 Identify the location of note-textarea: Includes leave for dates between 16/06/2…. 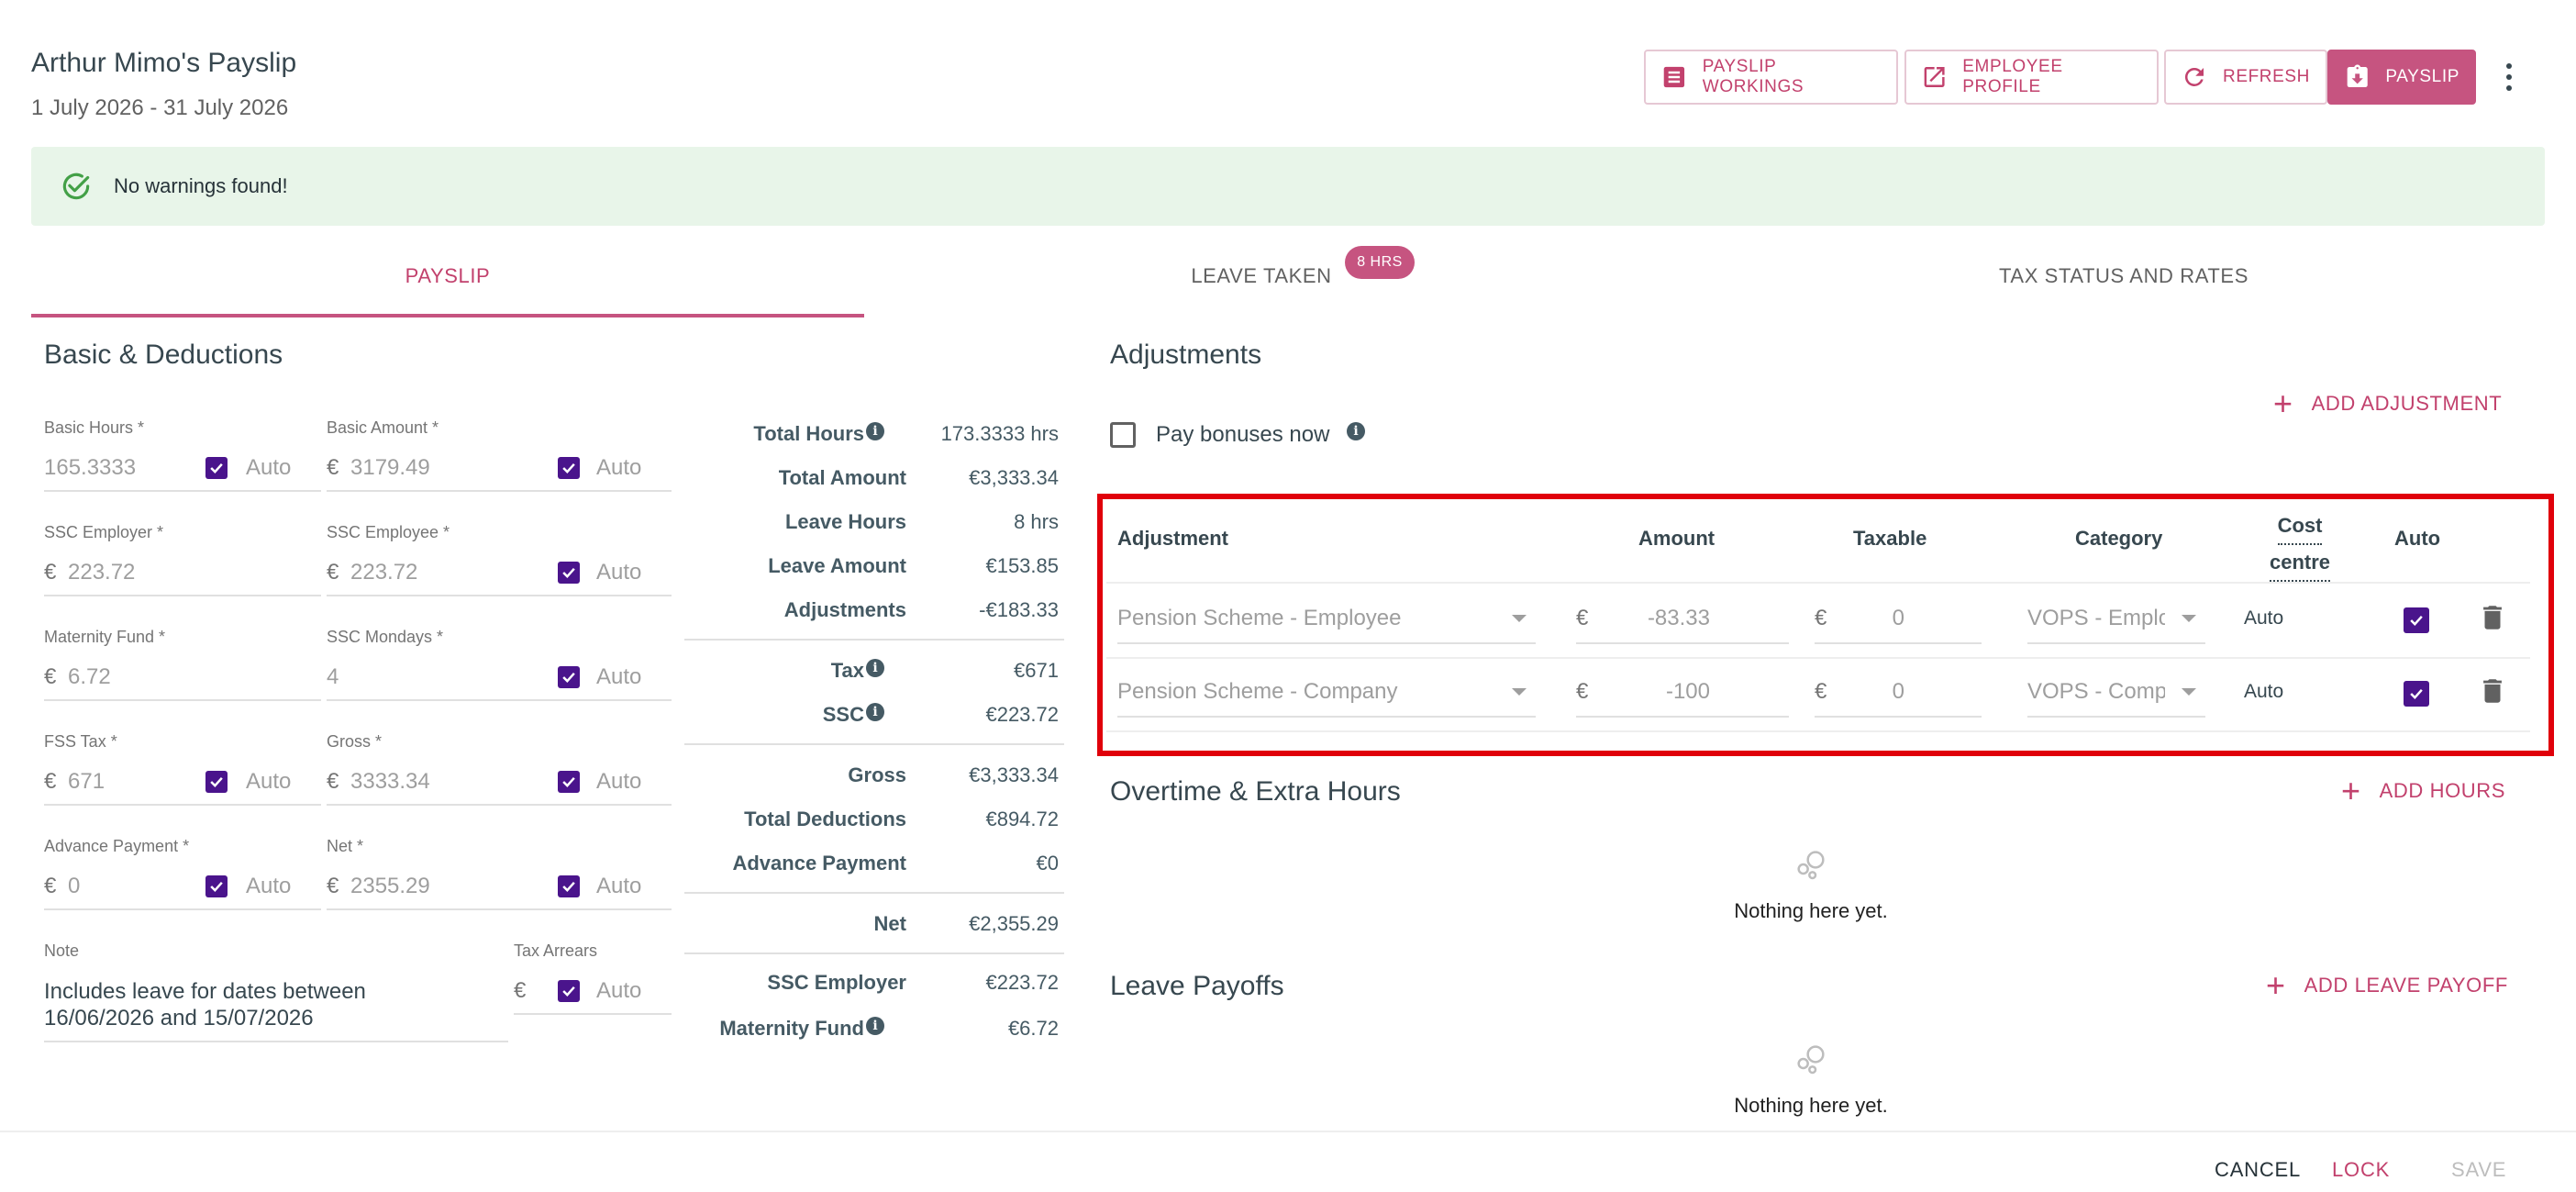
(205, 1004).